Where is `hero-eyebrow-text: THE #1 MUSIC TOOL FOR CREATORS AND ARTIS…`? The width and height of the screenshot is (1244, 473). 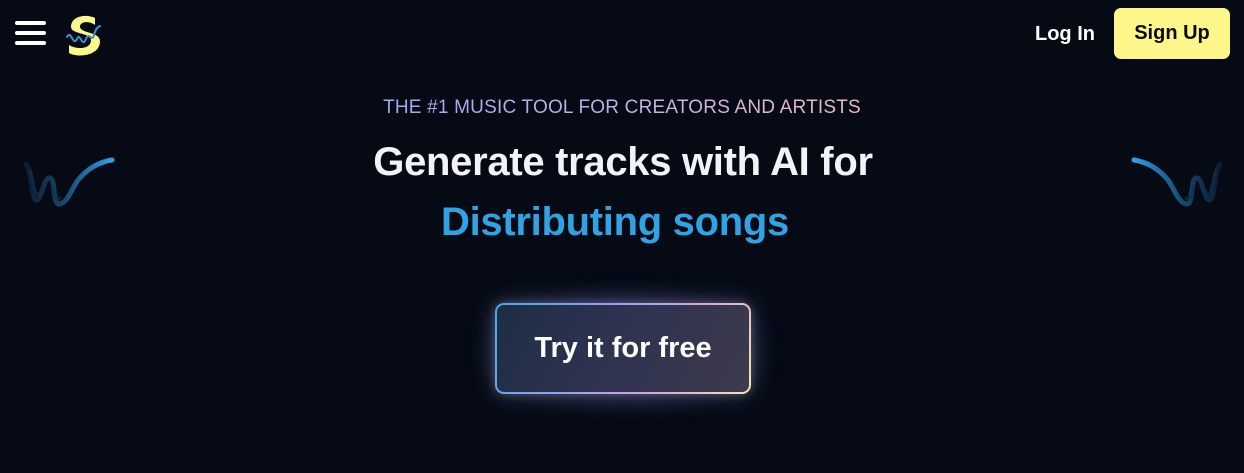
hero-eyebrow-text: THE #1 MUSIC TOOL FOR CREATORS AND ARTIS… is located at coordinates (622, 107).